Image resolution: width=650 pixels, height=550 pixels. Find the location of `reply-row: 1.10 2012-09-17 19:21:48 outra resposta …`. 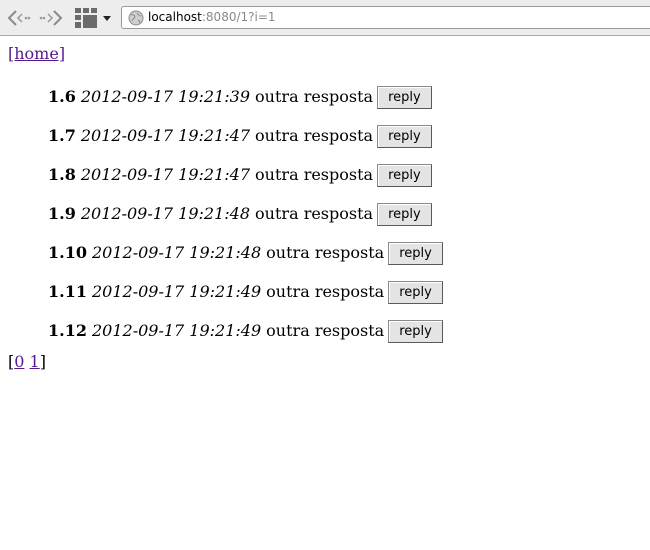

reply-row: 1.10 2012-09-17 19:21:48 outra resposta … is located at coordinates (245, 252).